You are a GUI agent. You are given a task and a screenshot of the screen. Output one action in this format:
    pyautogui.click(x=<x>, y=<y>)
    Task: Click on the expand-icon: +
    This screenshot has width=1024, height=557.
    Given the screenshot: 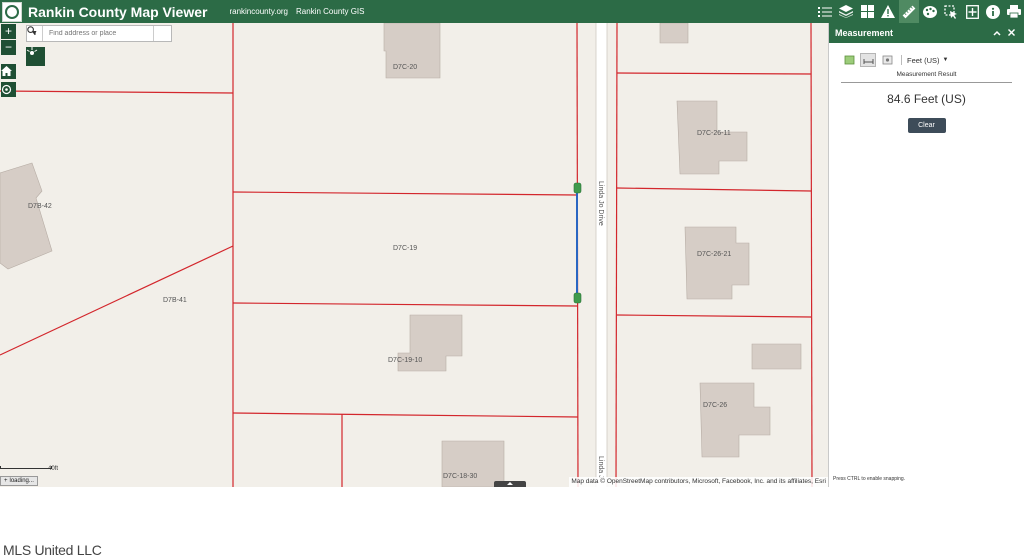 What is the action you would take?
    pyautogui.click(x=6, y=480)
    